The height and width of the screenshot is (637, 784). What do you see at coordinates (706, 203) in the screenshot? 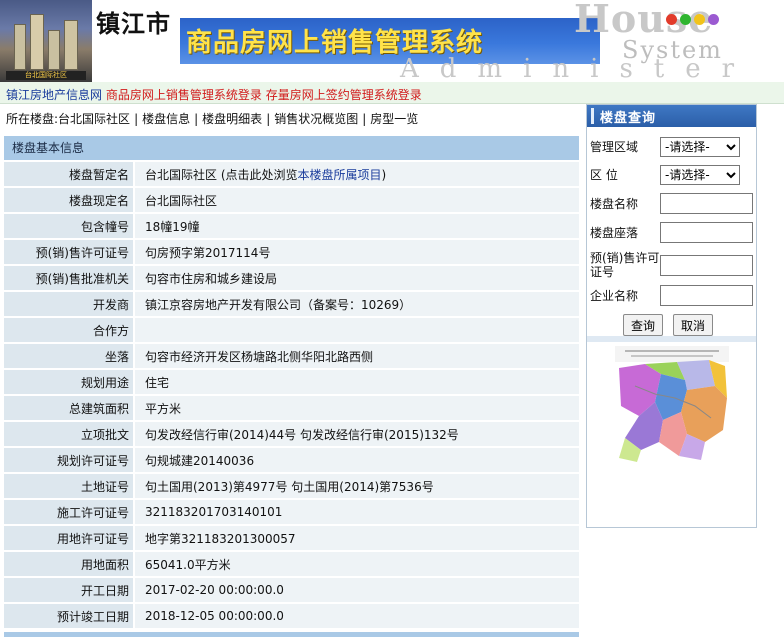
I see `building-name-input` at bounding box center [706, 203].